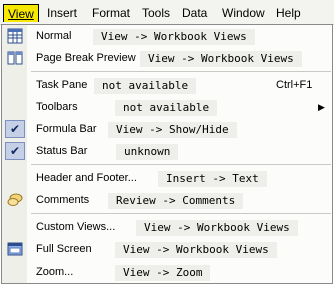  I want to click on menu-item-normal-label: Normal, so click(54, 36).